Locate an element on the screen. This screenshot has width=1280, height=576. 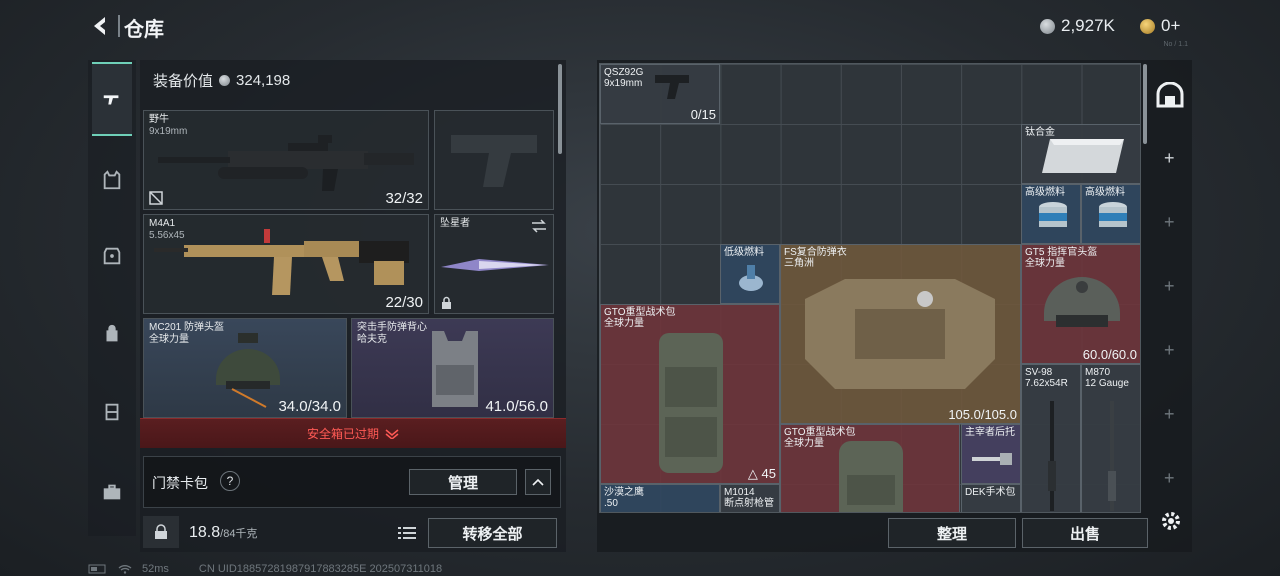
weight-icon is located at coordinates (161, 531).